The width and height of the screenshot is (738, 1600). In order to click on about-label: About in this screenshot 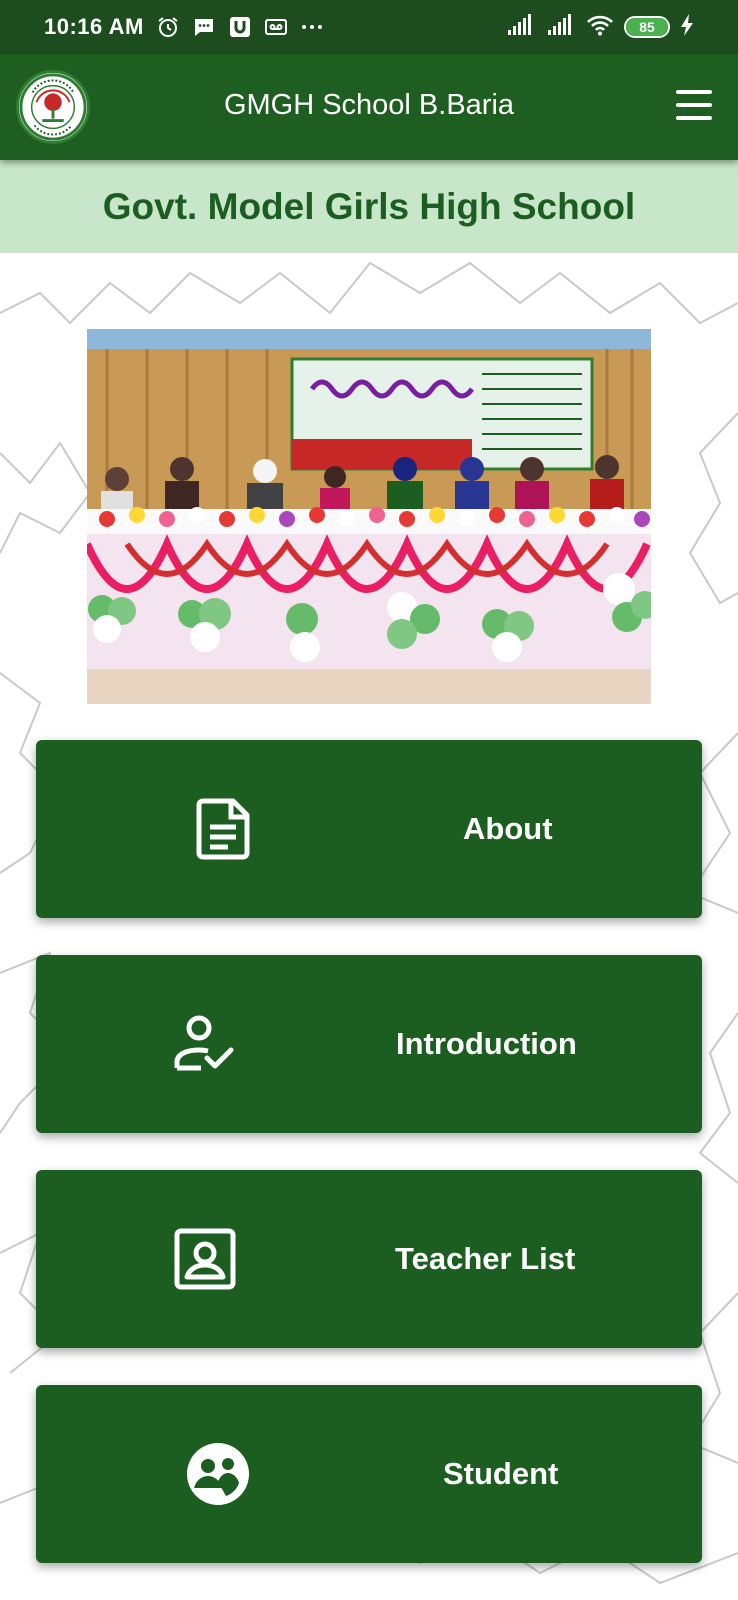, I will do `click(508, 828)`.